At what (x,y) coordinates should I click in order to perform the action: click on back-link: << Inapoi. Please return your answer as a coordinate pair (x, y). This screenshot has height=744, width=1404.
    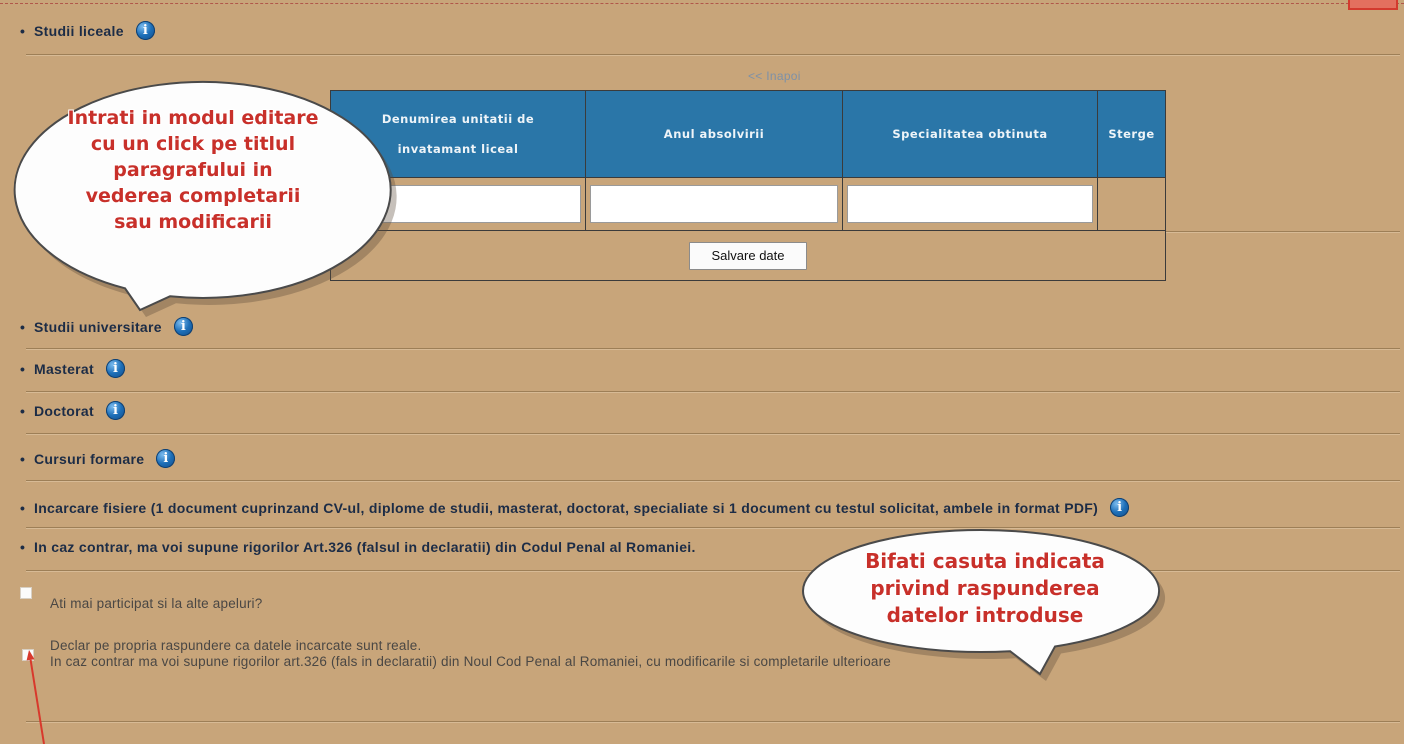
    Looking at the image, I should click on (774, 76).